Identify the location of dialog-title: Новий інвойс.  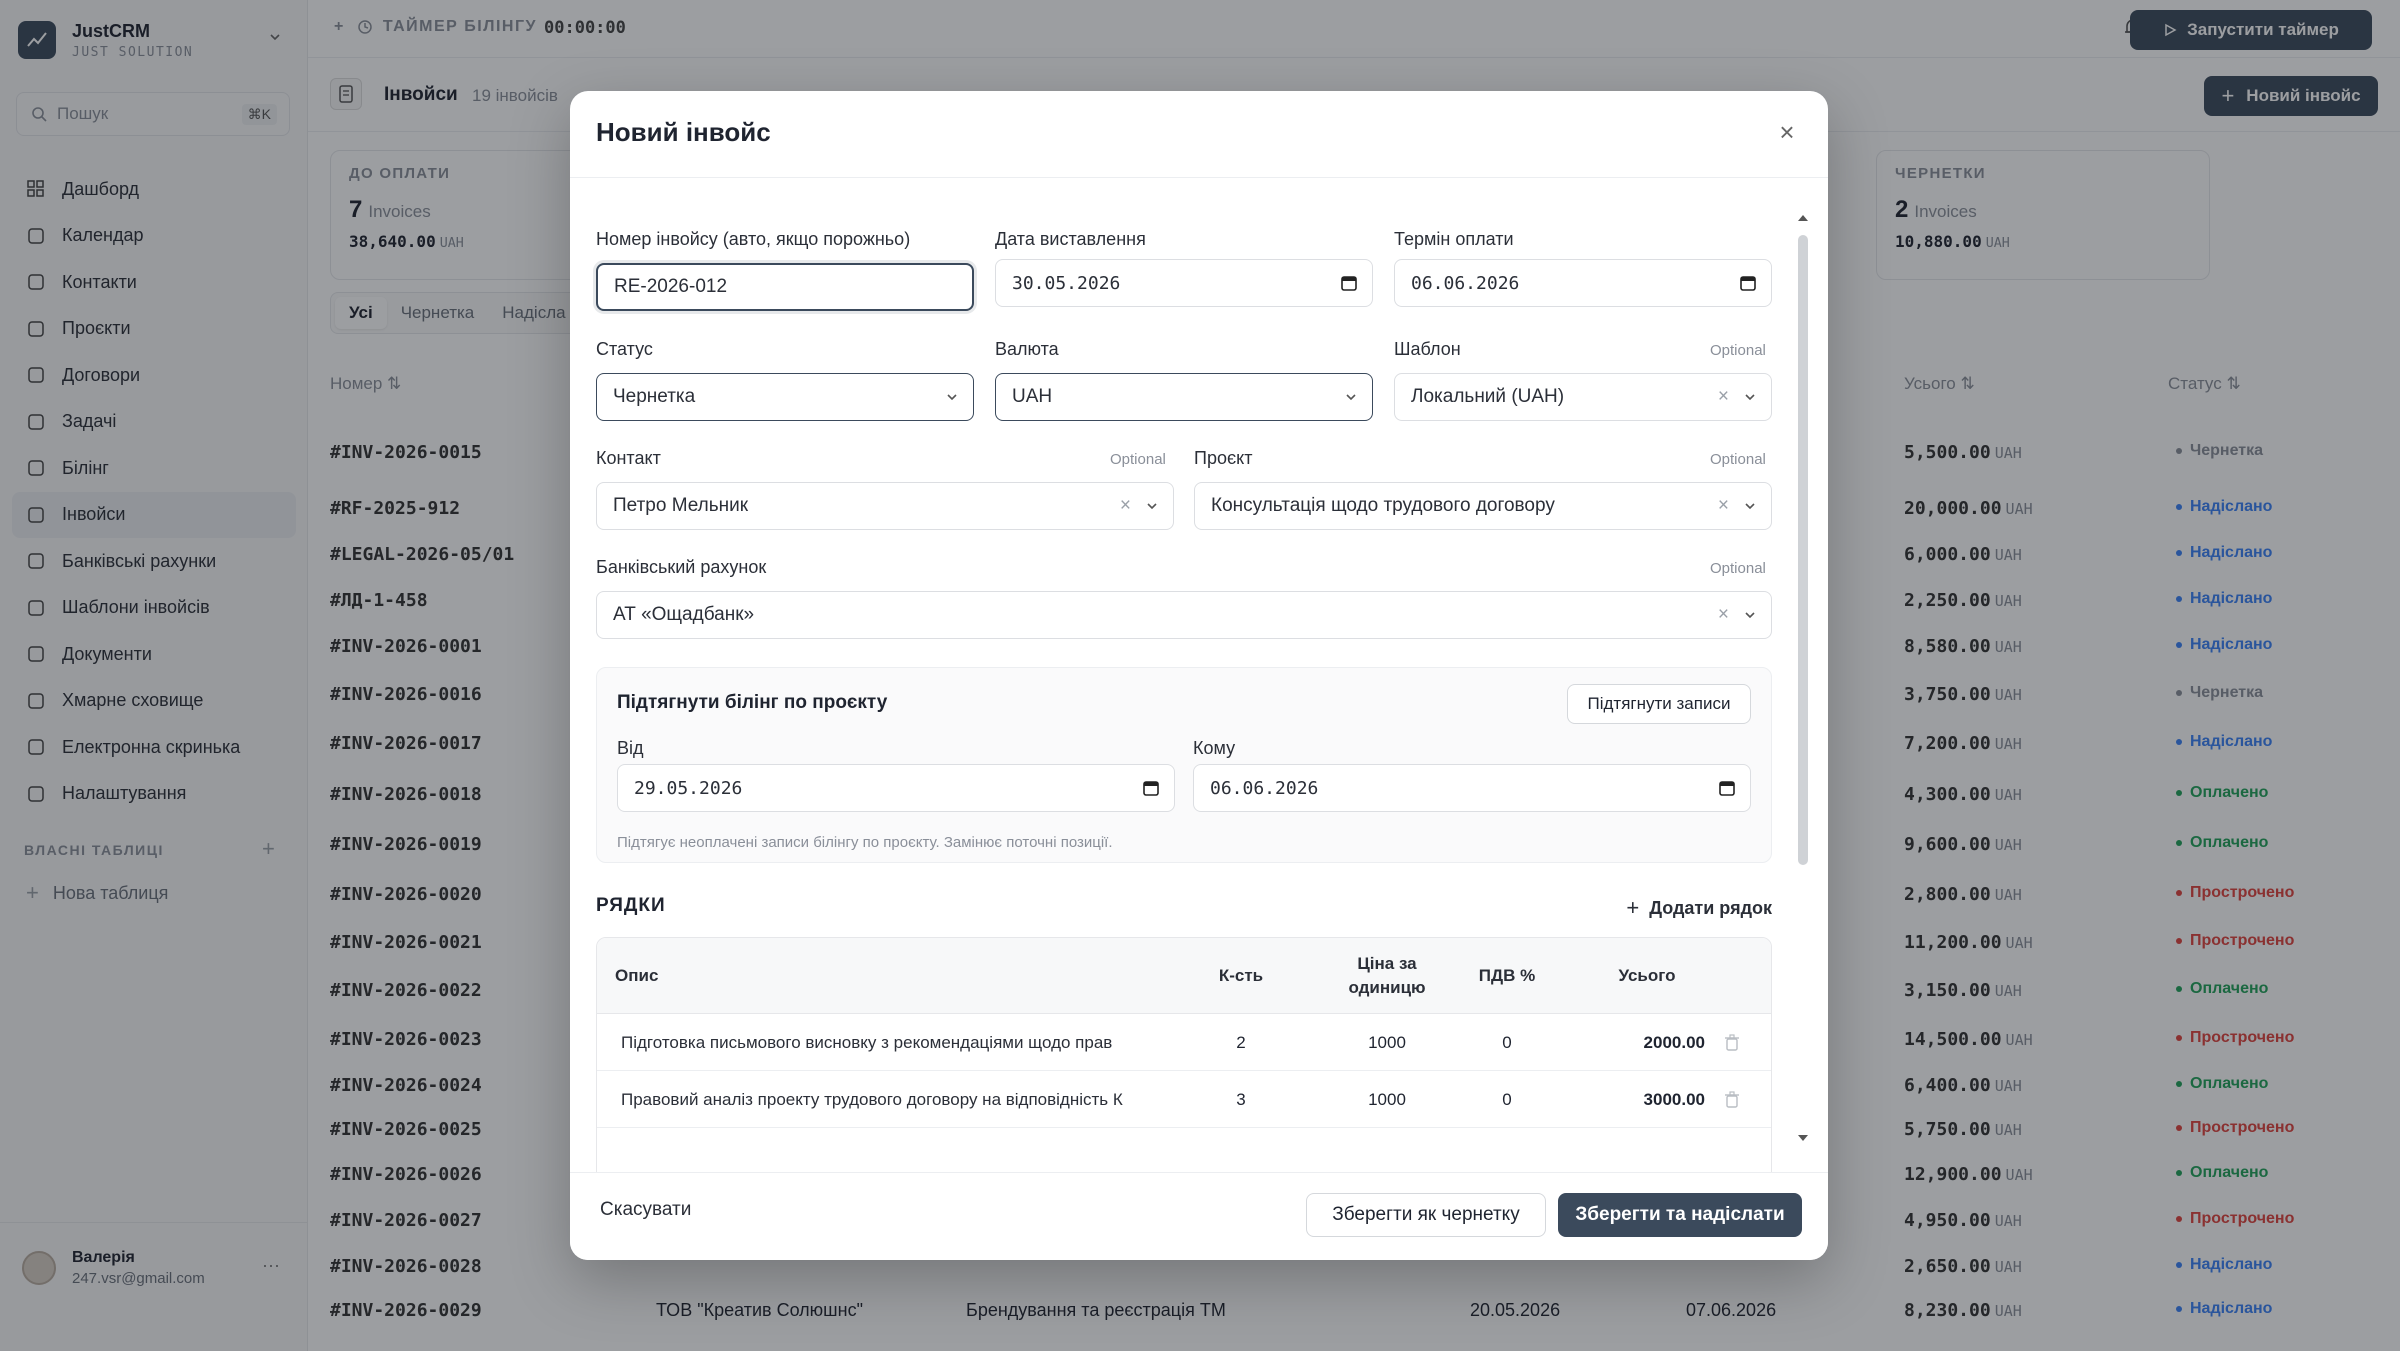
(683, 132).